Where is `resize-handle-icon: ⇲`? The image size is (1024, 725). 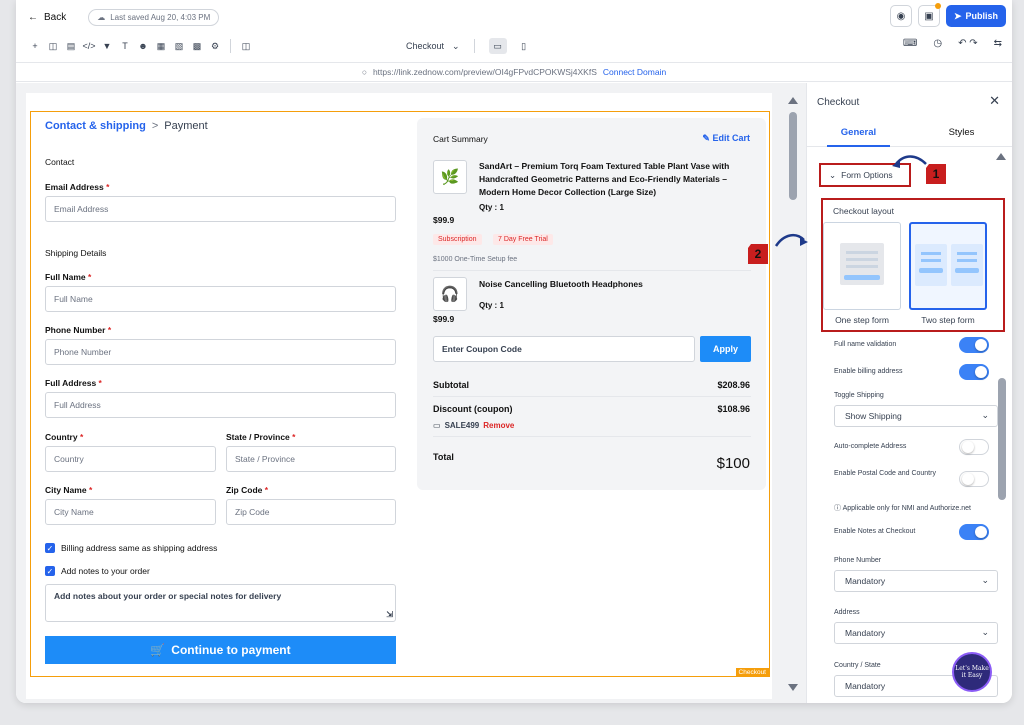 resize-handle-icon: ⇲ is located at coordinates (389, 614).